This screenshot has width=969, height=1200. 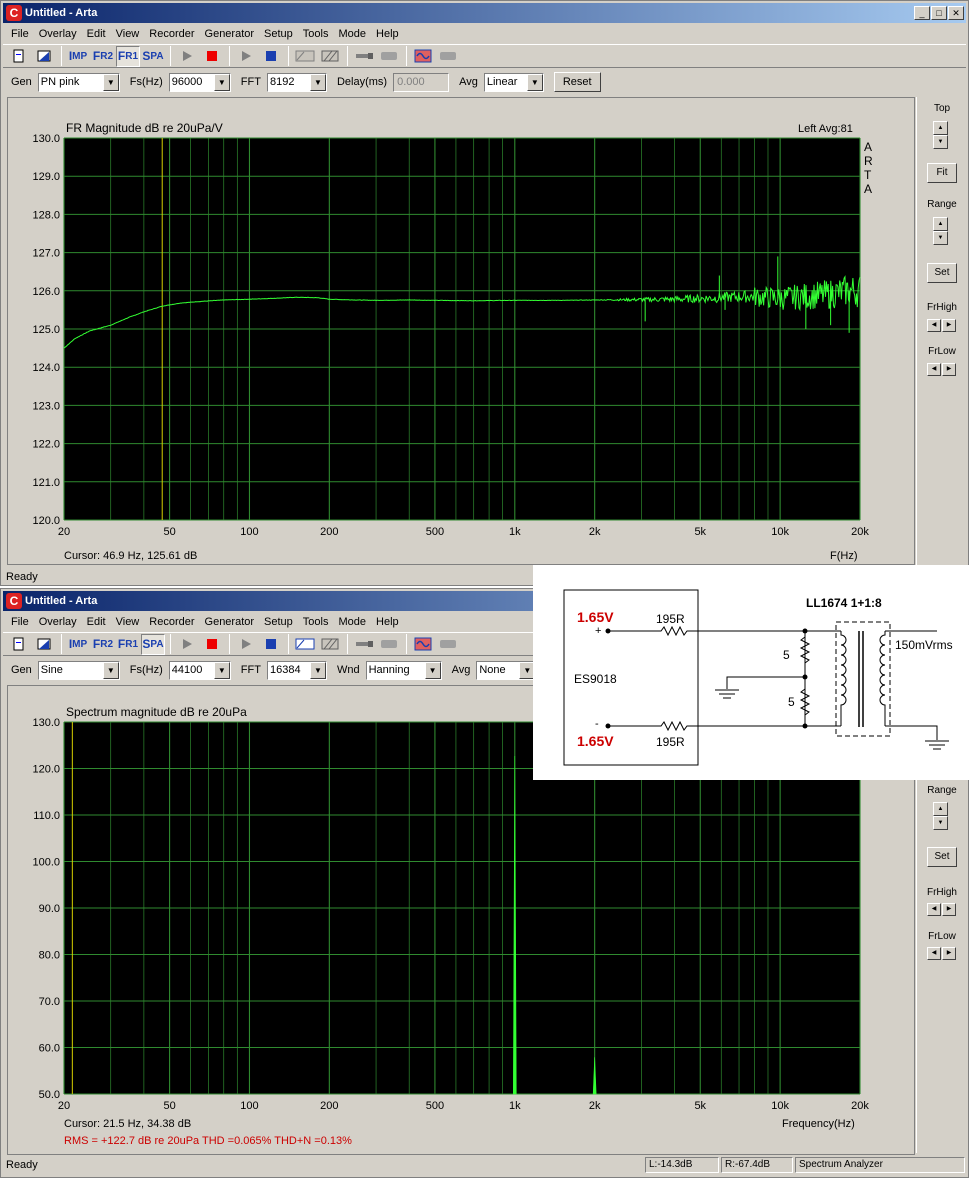 What do you see at coordinates (780, 532) in the screenshot?
I see `x-tick-label: 10k` at bounding box center [780, 532].